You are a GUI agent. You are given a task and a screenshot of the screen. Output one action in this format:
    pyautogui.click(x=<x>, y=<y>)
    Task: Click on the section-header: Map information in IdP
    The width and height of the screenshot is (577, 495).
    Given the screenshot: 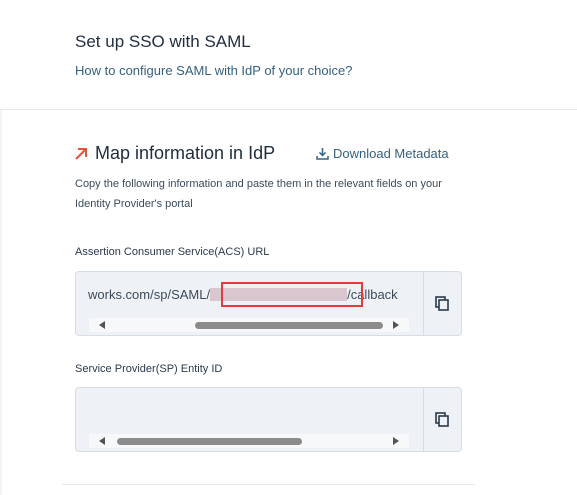 What is the action you would take?
    pyautogui.click(x=174, y=153)
    